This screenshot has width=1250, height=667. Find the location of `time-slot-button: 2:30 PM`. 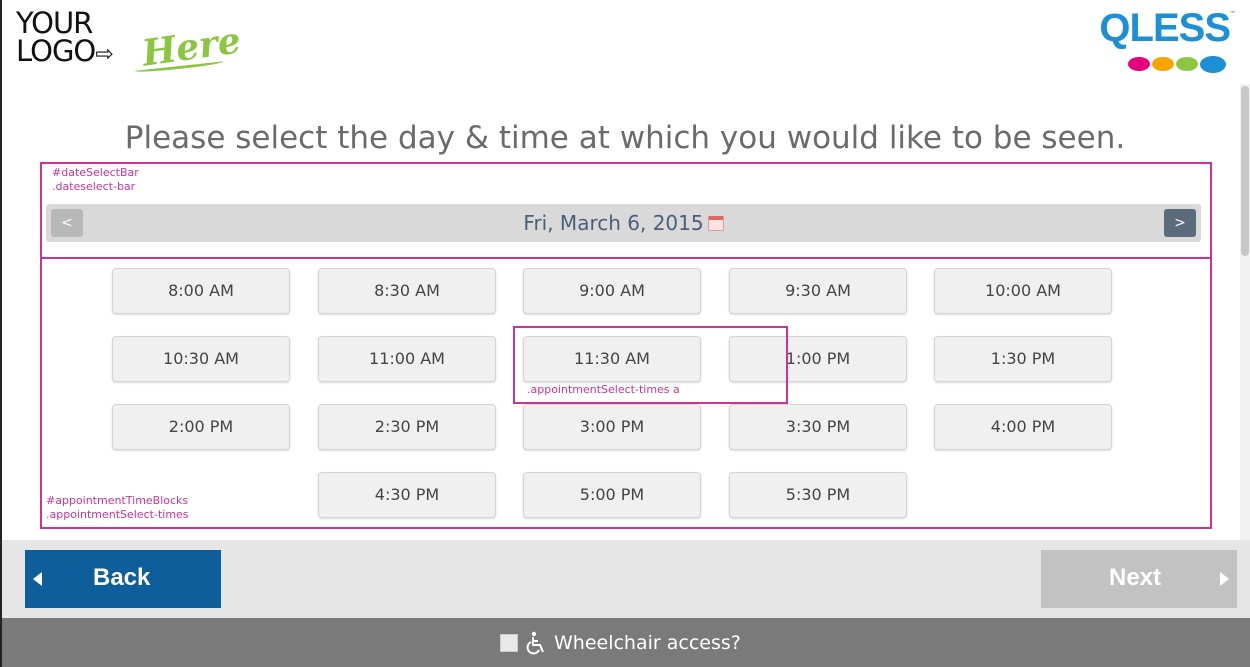

time-slot-button: 2:30 PM is located at coordinates (407, 427).